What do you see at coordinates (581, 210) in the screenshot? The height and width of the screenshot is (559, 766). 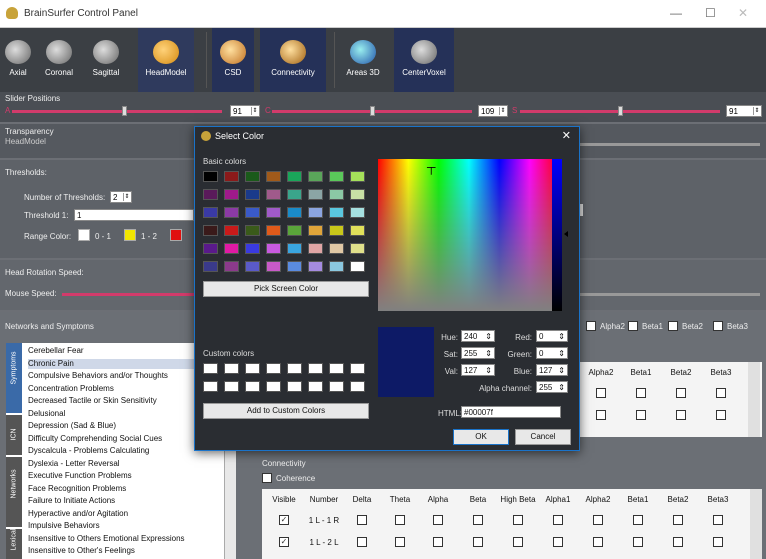 I see `threshold-slider-thumb` at bounding box center [581, 210].